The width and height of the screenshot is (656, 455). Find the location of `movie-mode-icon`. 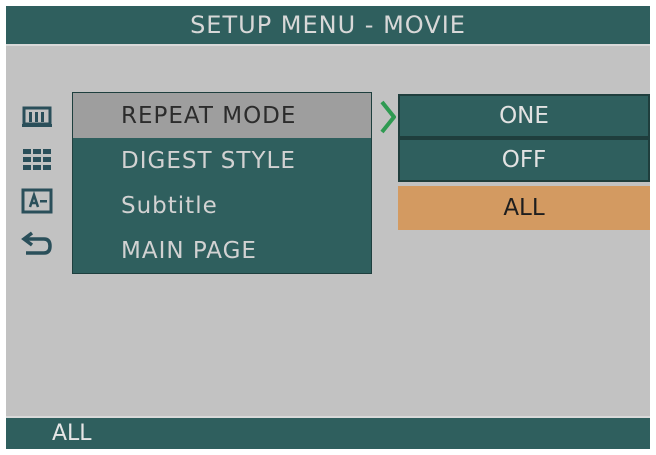

movie-mode-icon is located at coordinates (37, 117).